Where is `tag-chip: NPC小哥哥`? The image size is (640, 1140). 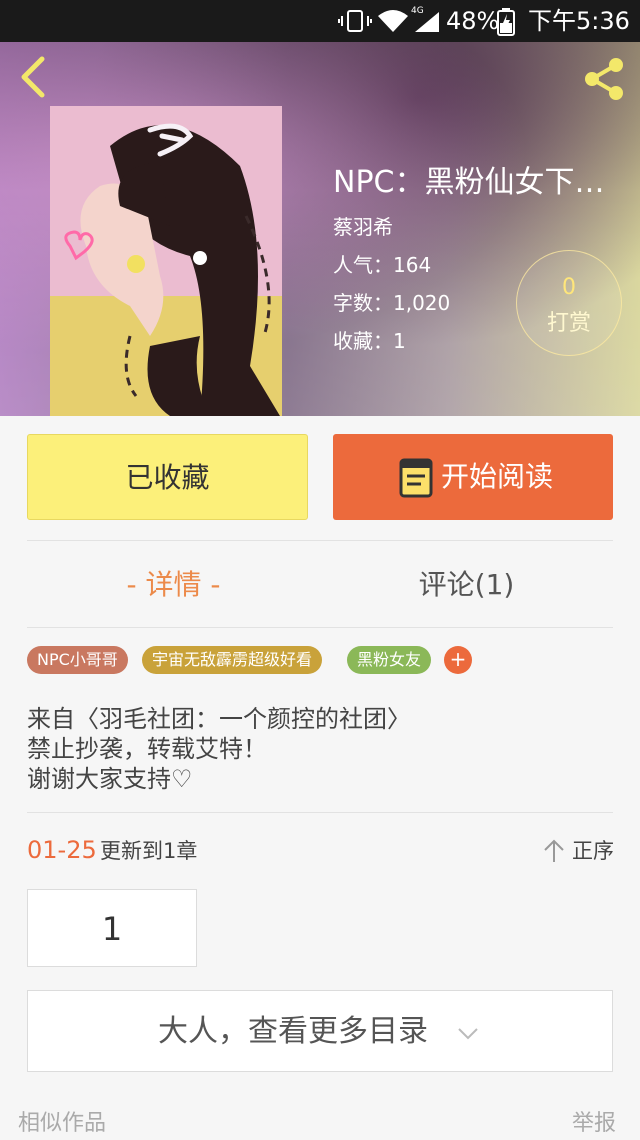 tag-chip: NPC小哥哥 is located at coordinates (77, 660).